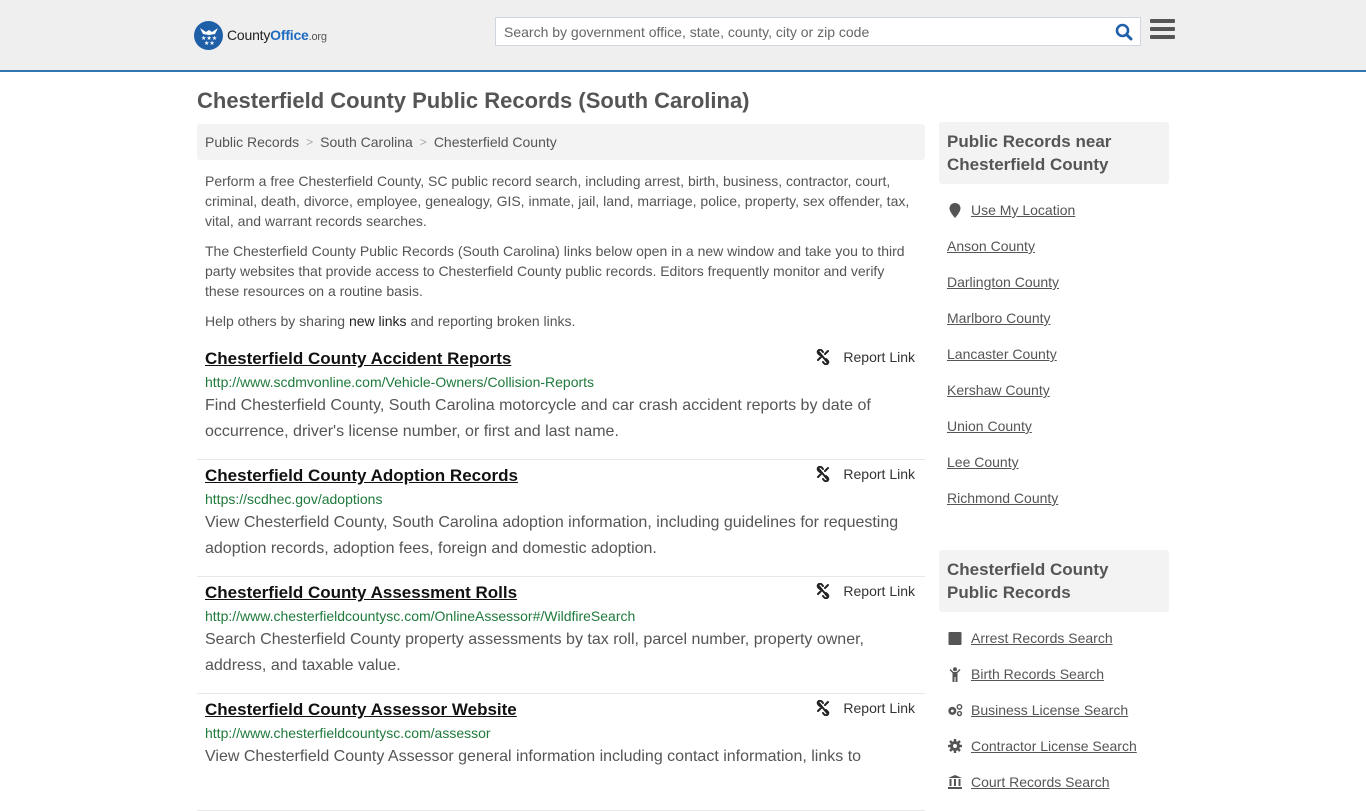  I want to click on search-icon, so click(1124, 31).